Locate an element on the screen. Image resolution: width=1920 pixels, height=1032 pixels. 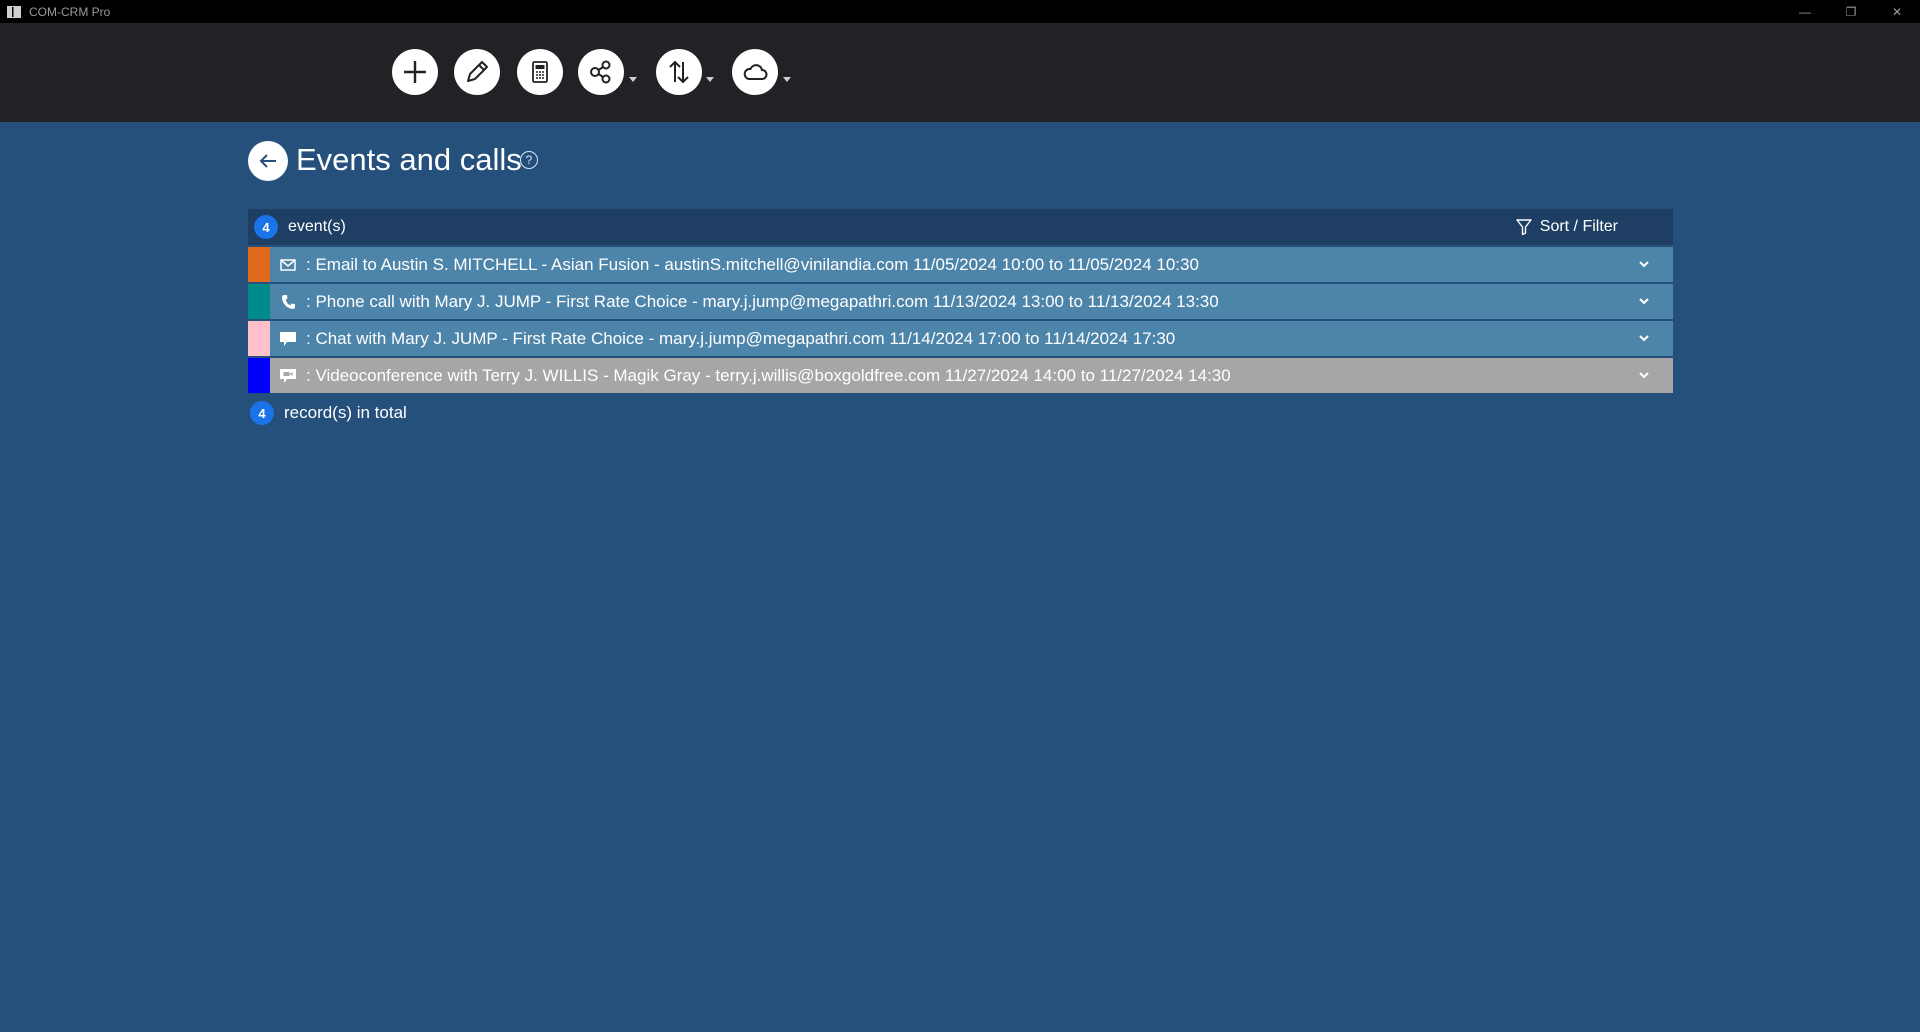
back-button is located at coordinates (268, 161).